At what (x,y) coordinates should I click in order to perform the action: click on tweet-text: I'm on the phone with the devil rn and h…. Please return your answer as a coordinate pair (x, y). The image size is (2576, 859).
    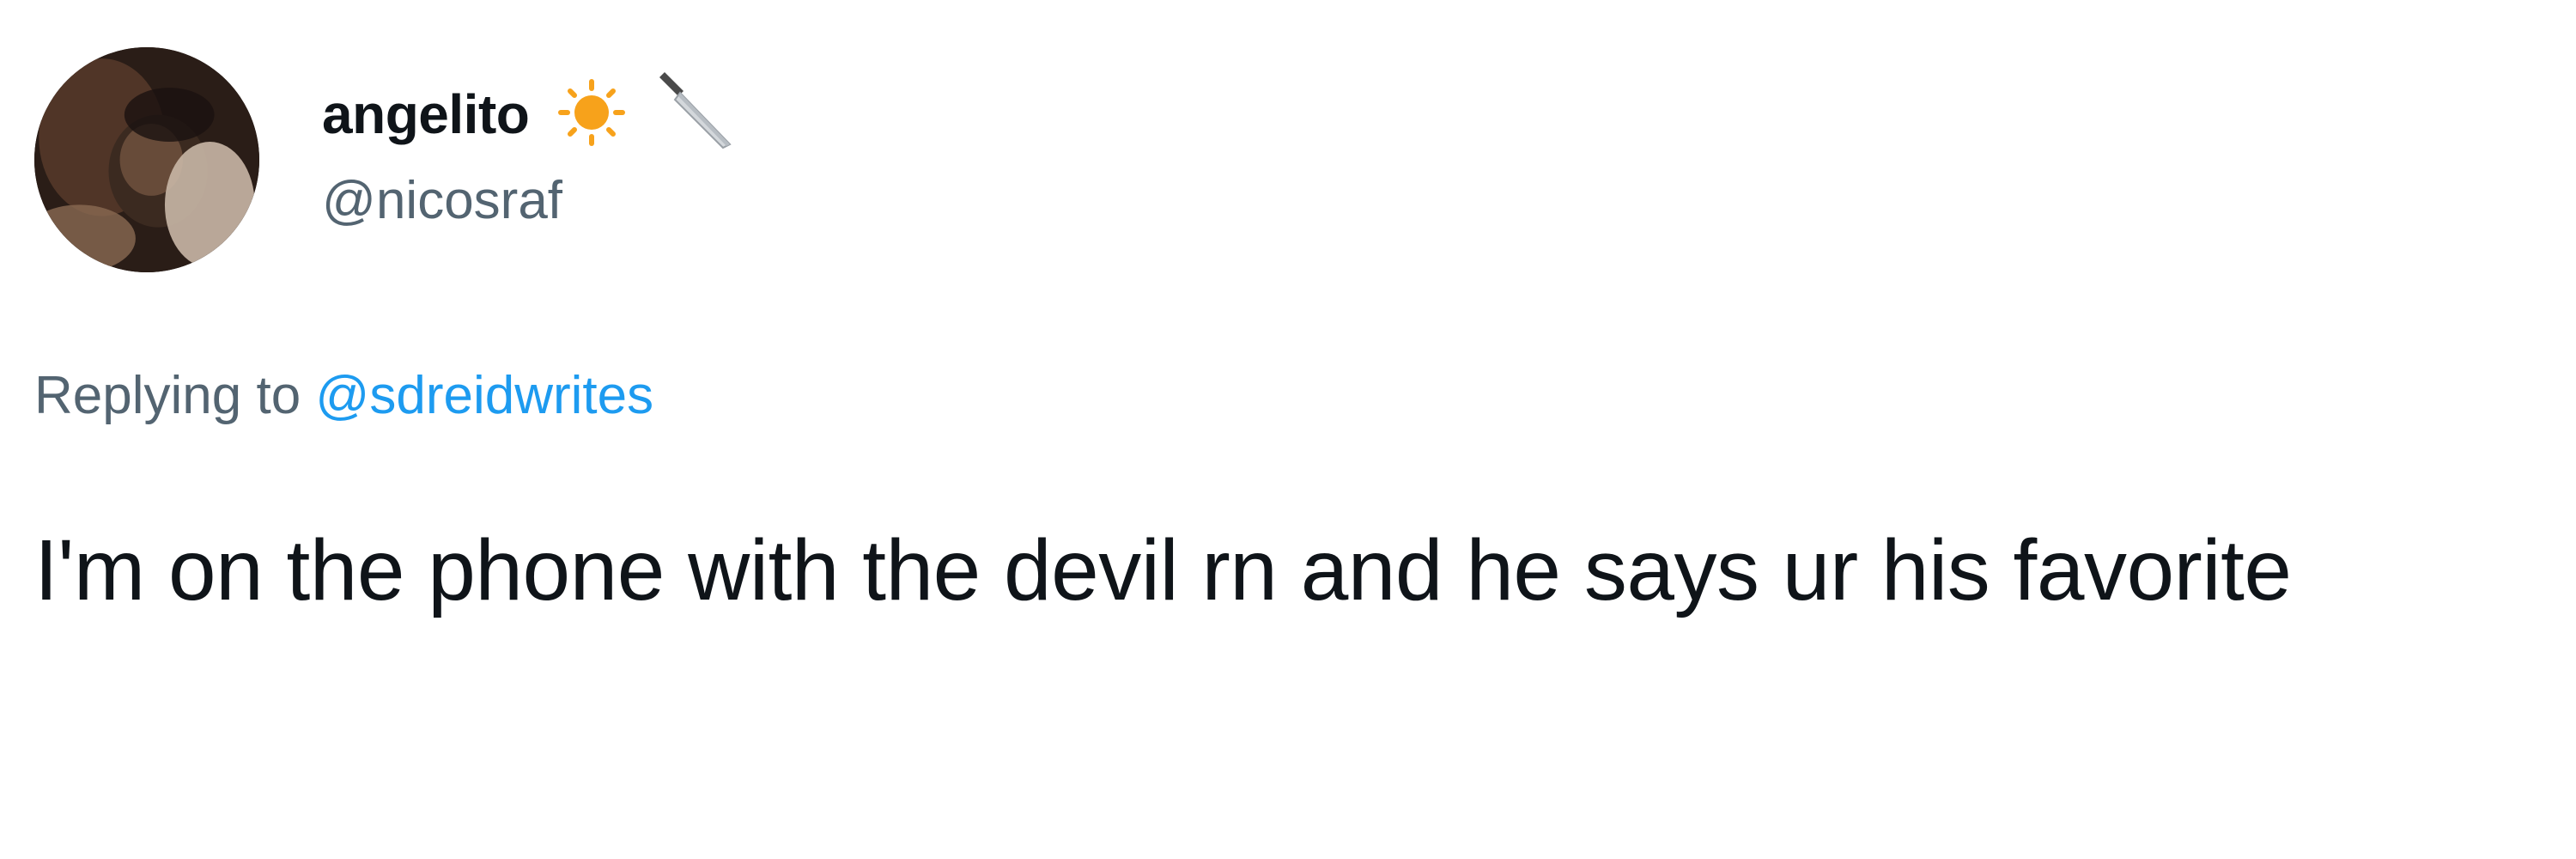
    Looking at the image, I should click on (1163, 570).